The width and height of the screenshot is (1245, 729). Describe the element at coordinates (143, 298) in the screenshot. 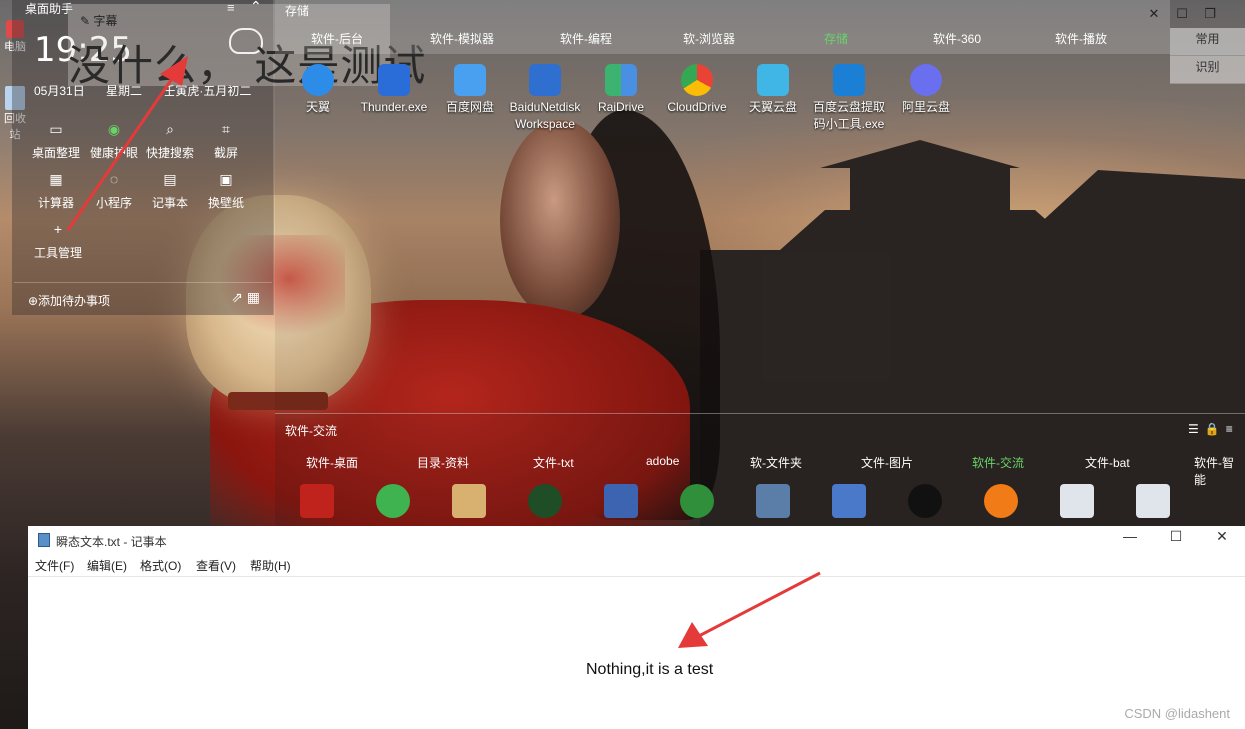

I see `todo-bar: ⊕添加待办事项 ⇗ ▦` at that location.